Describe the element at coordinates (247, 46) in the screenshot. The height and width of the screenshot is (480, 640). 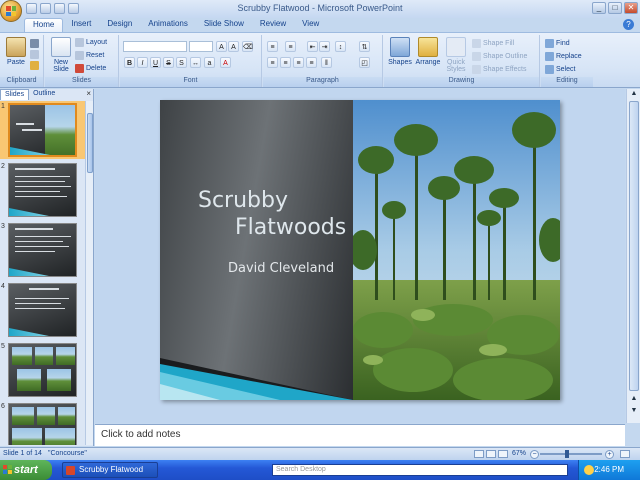
I see `clear-formatting-button: ⌫` at that location.